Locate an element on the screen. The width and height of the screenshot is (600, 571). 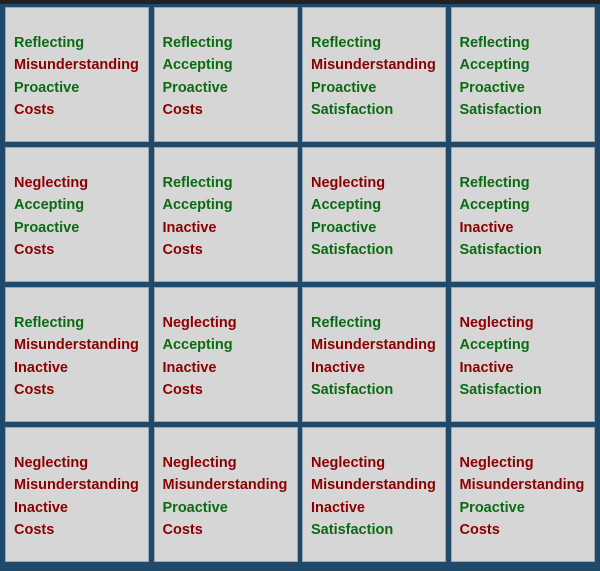
grid-cell: Neglecting Accepting Inactive Satisfaction is located at coordinates (522, 354).